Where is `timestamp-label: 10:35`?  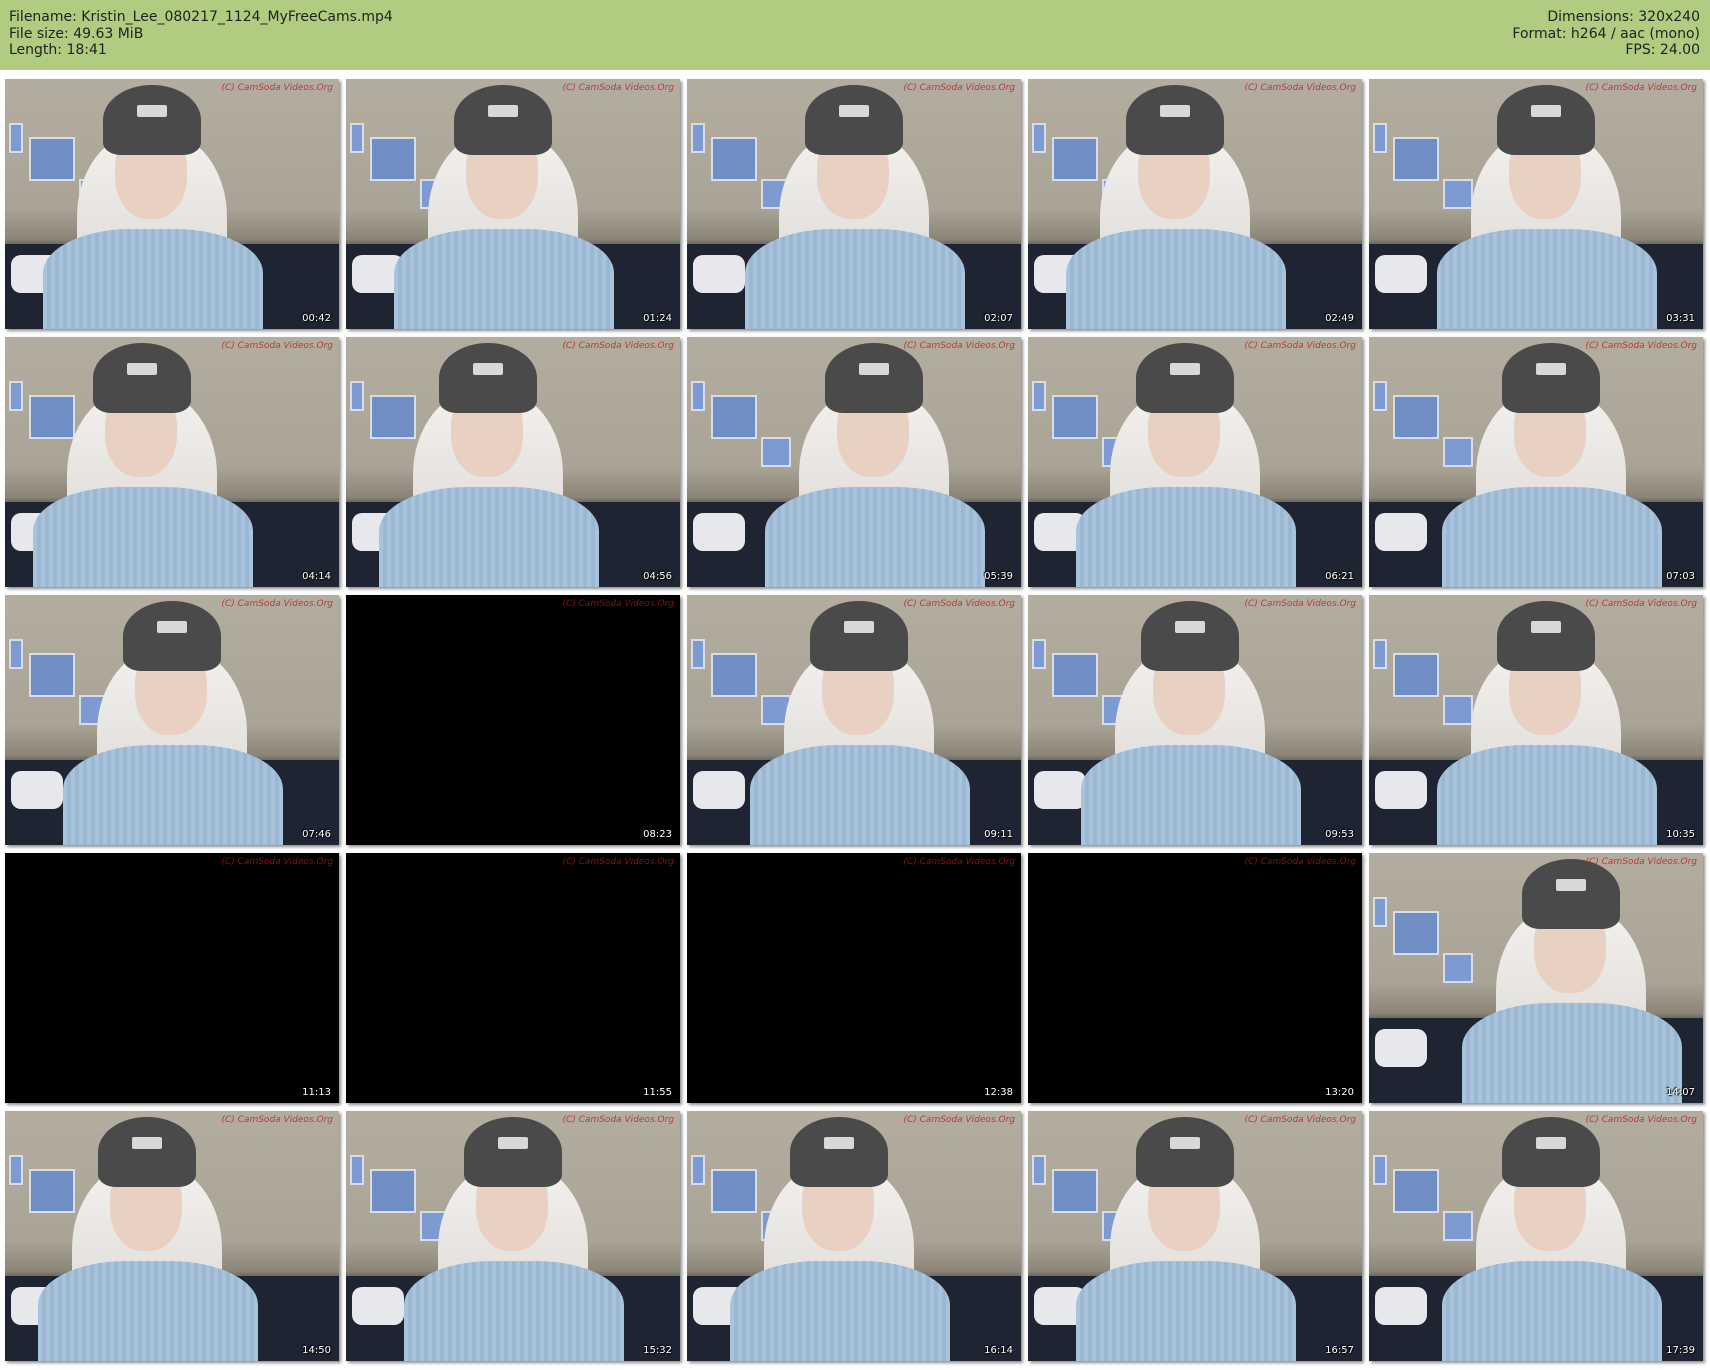 timestamp-label: 10:35 is located at coordinates (1680, 834).